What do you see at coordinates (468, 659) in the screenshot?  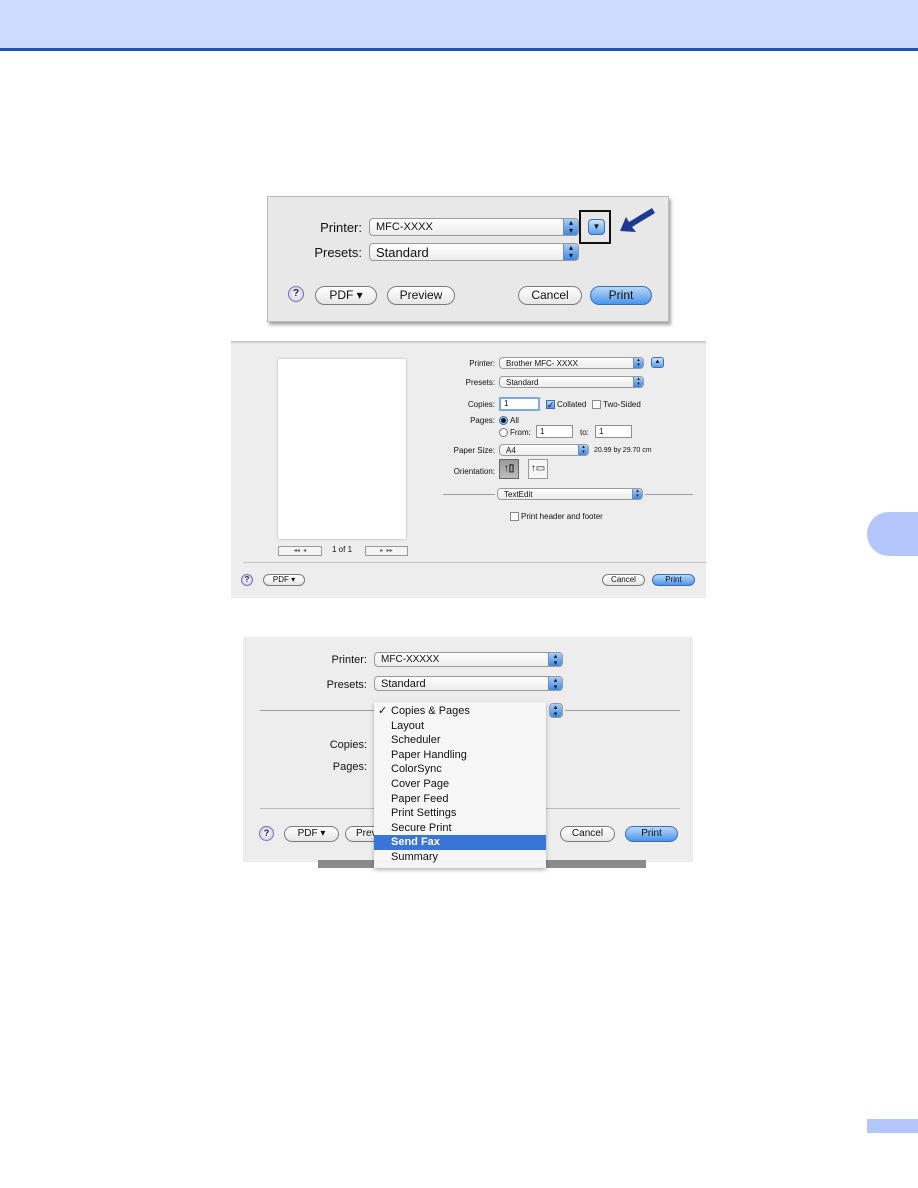 I see `printer-popup: MFC-XXXXX ▴ ▾` at bounding box center [468, 659].